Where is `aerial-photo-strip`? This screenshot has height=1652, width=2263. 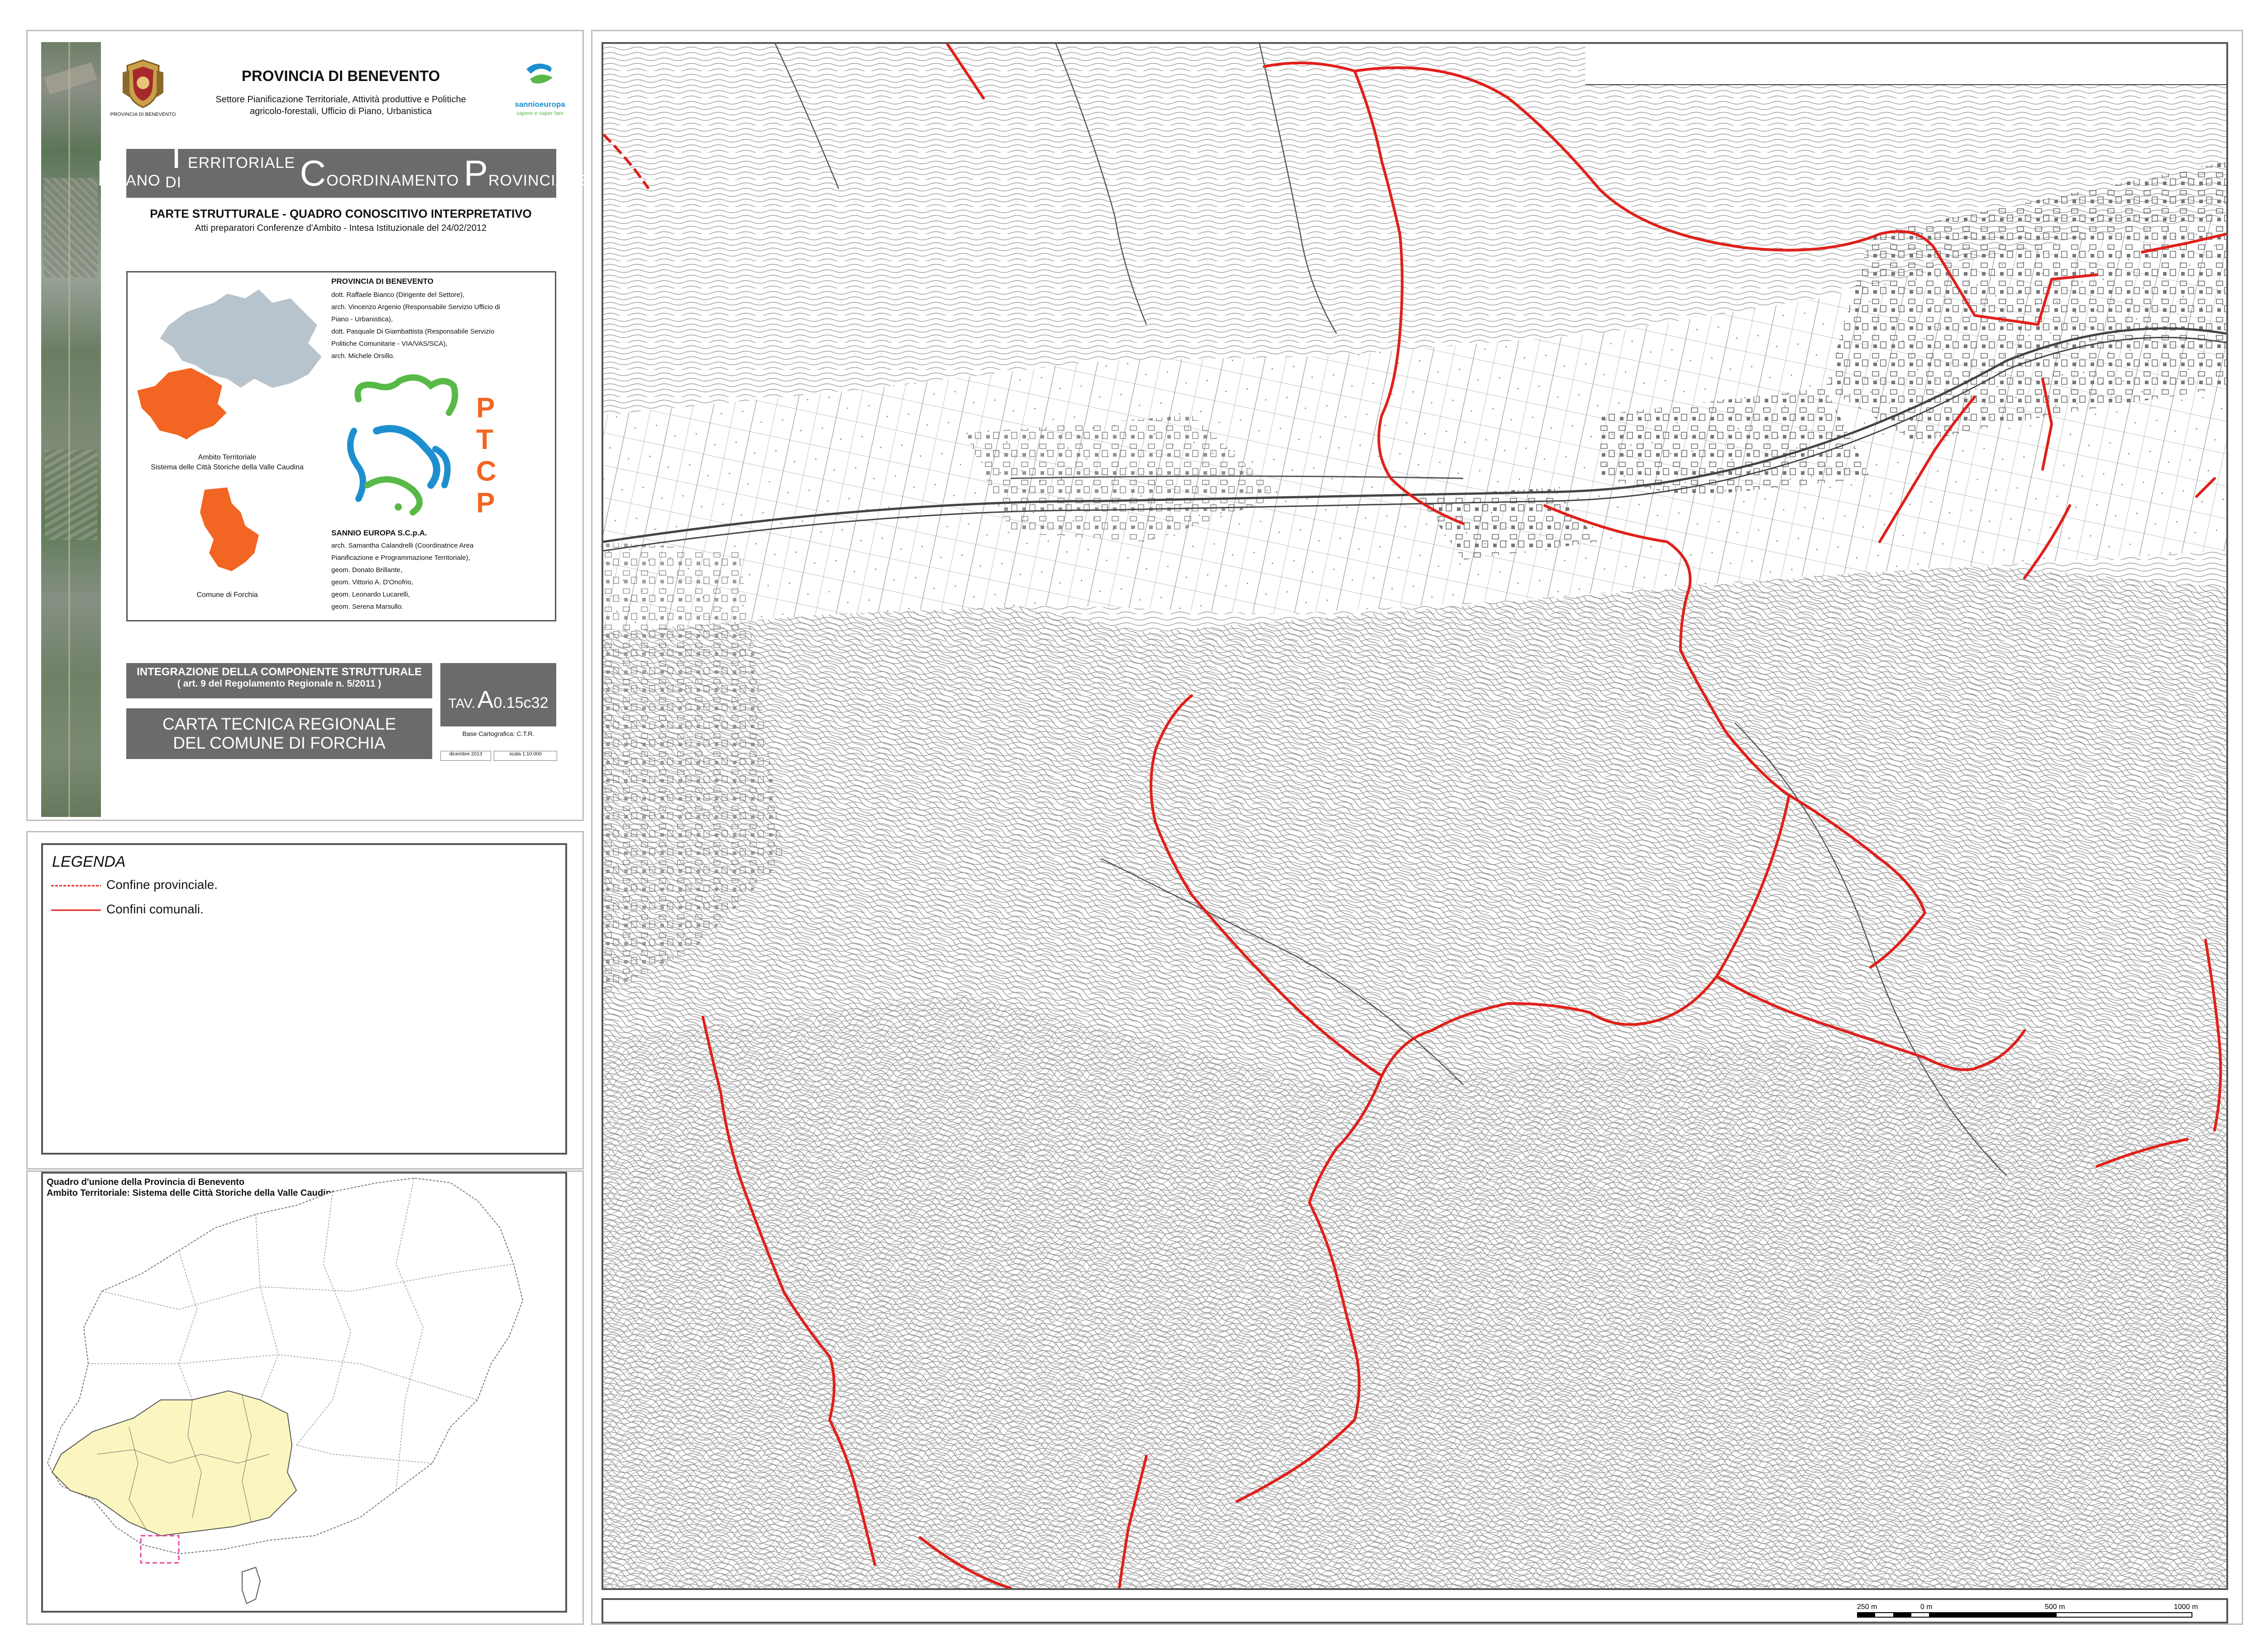
aerial-photo-strip is located at coordinates (71, 429).